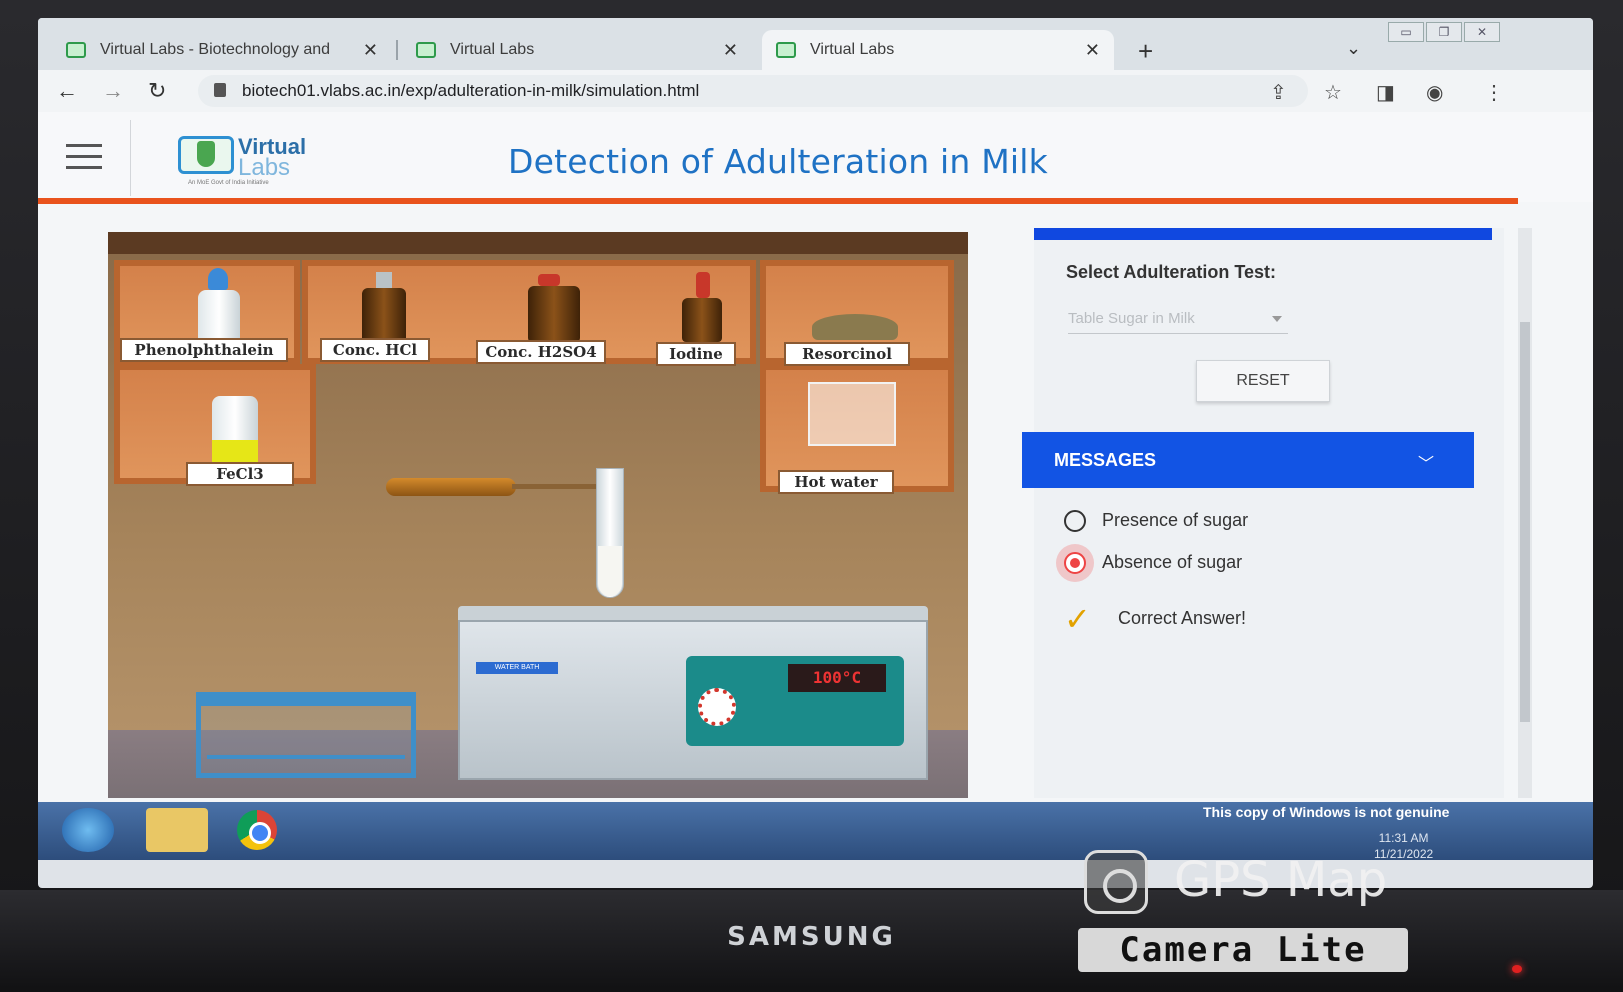  I want to click on window-controls: ▭ ❐ ✕, so click(1444, 32).